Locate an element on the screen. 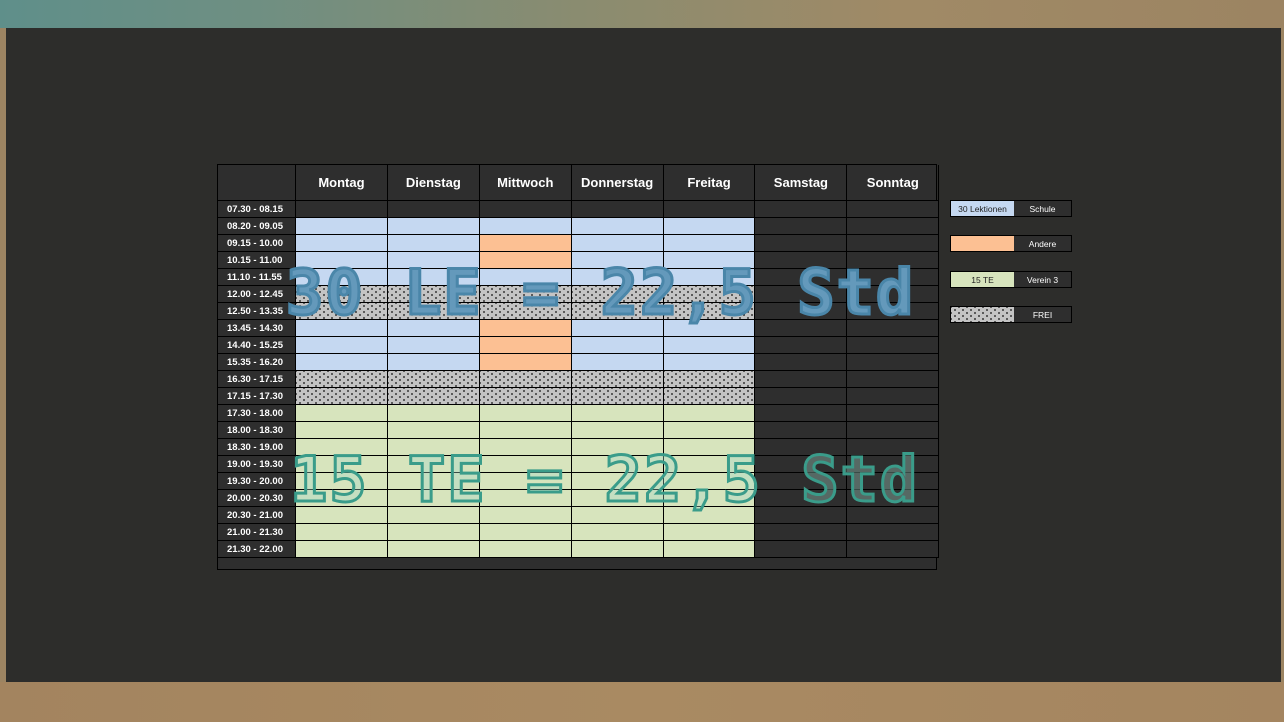  time-slot-label: 12.50 - 13.35 is located at coordinates (257, 311).